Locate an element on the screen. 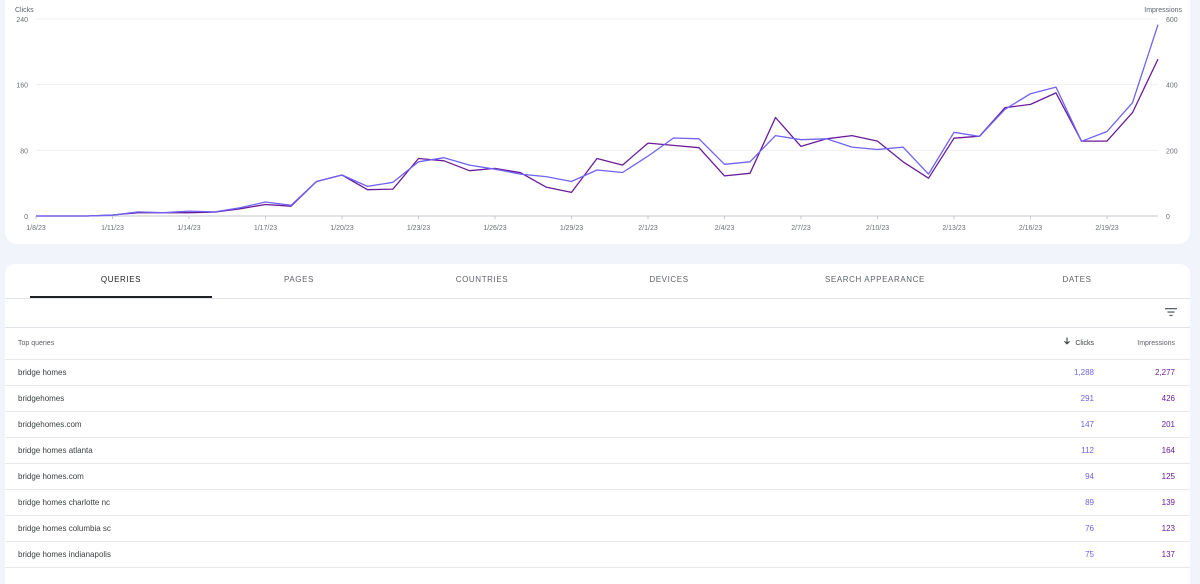 The height and width of the screenshot is (584, 1200). filter-icon is located at coordinates (1171, 312).